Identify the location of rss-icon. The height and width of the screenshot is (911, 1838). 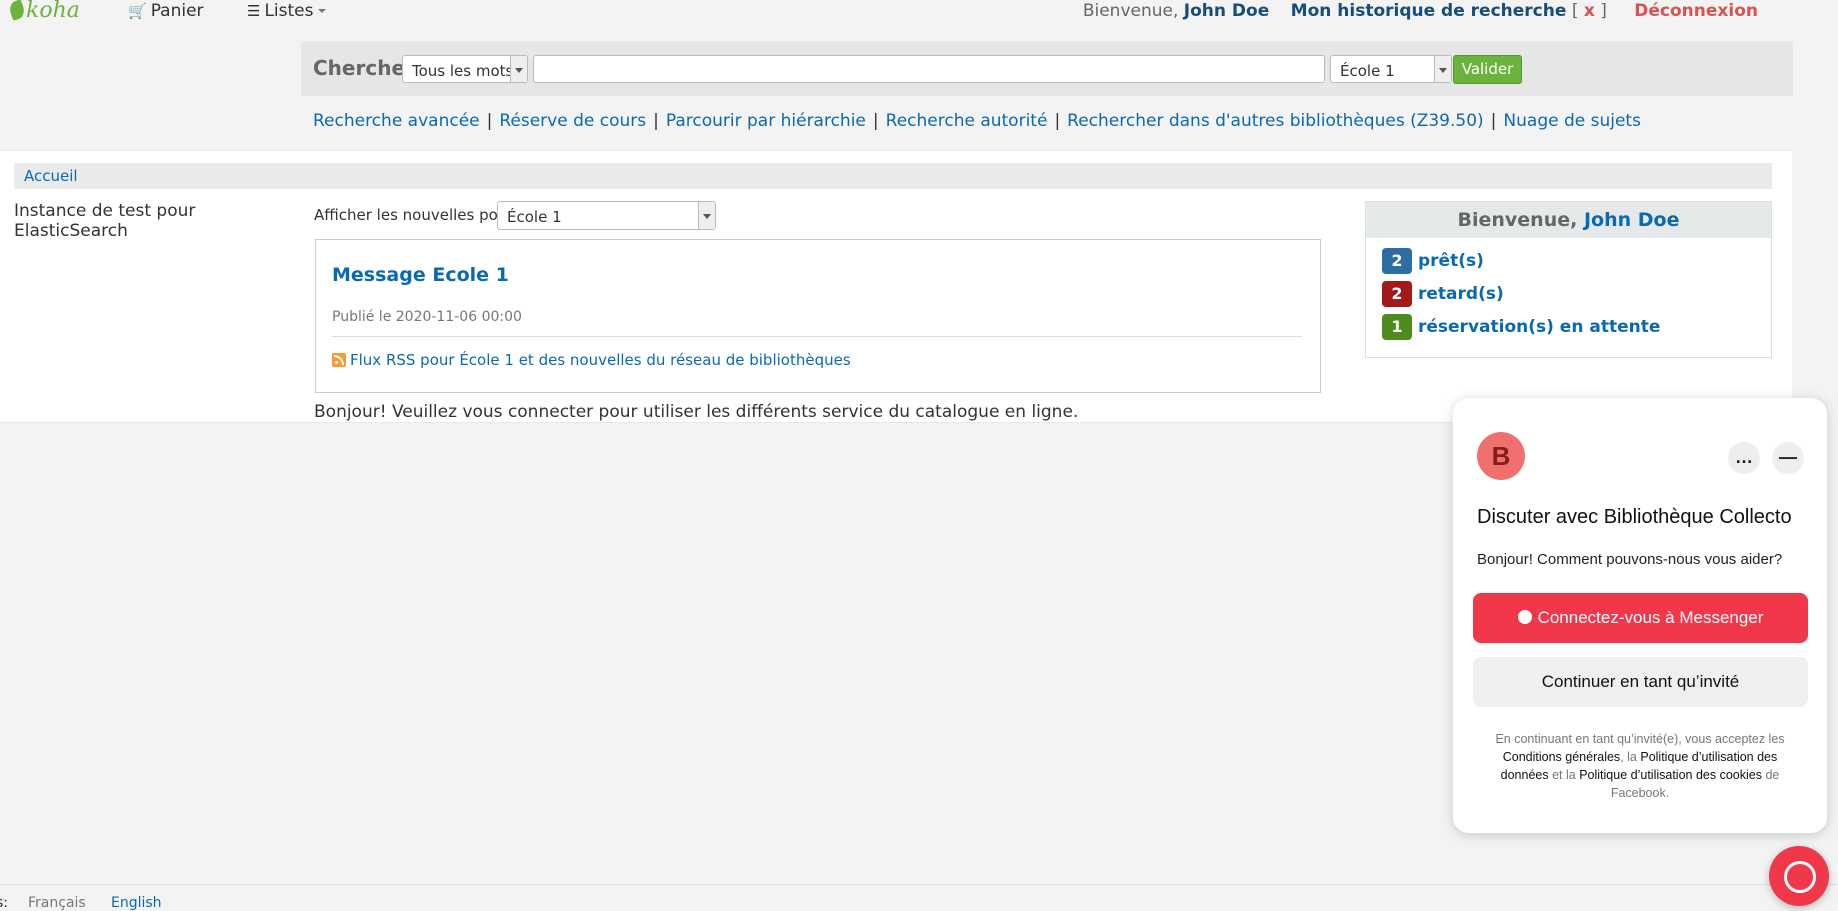
(339, 360).